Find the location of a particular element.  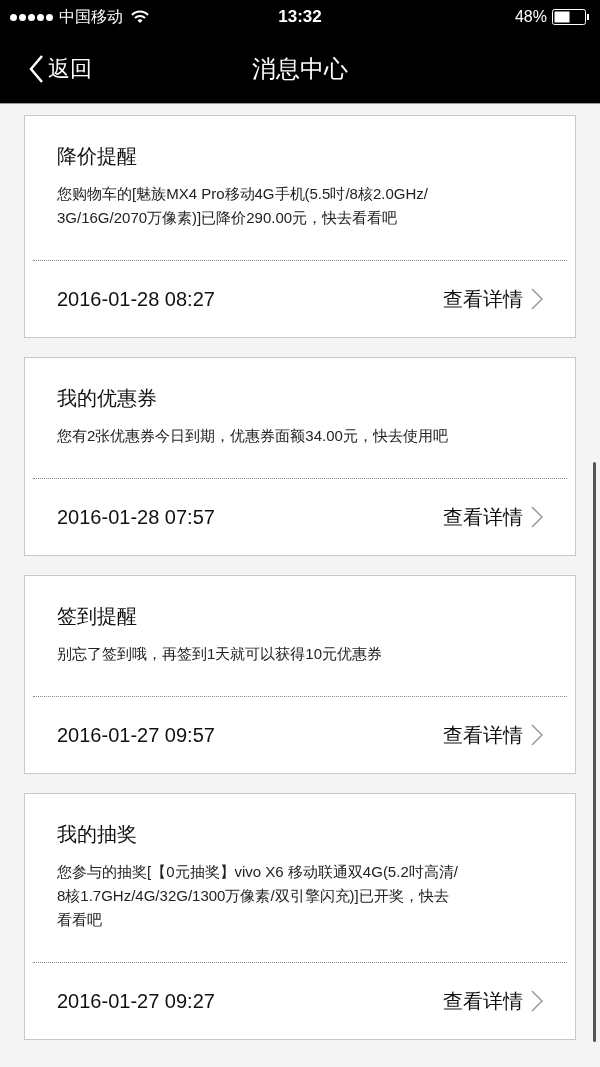

message-time: 2016-01-27 09:27 is located at coordinates (136, 1001).